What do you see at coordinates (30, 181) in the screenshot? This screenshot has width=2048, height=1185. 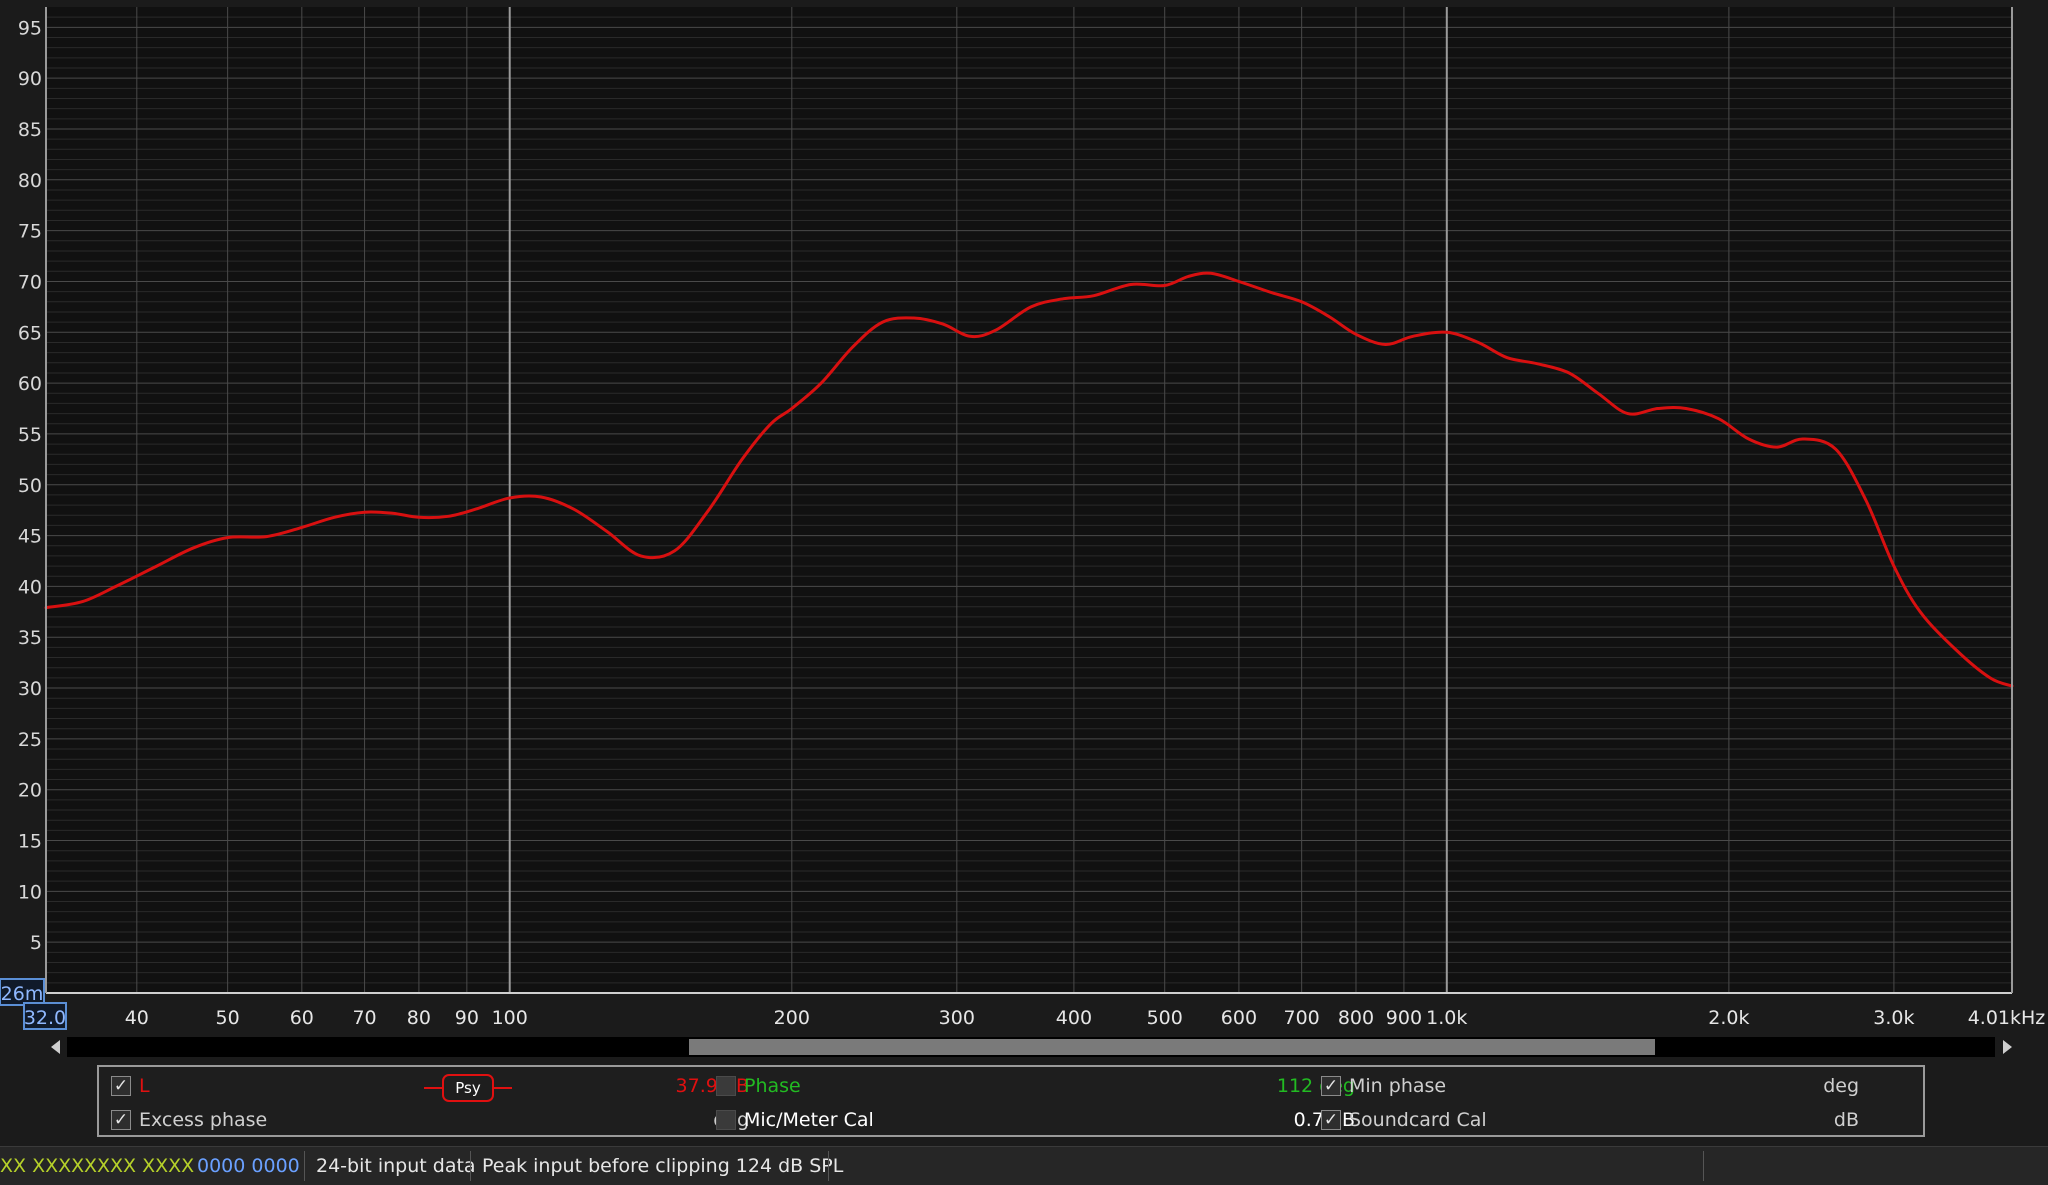 I see `y-tick-label: 80` at bounding box center [30, 181].